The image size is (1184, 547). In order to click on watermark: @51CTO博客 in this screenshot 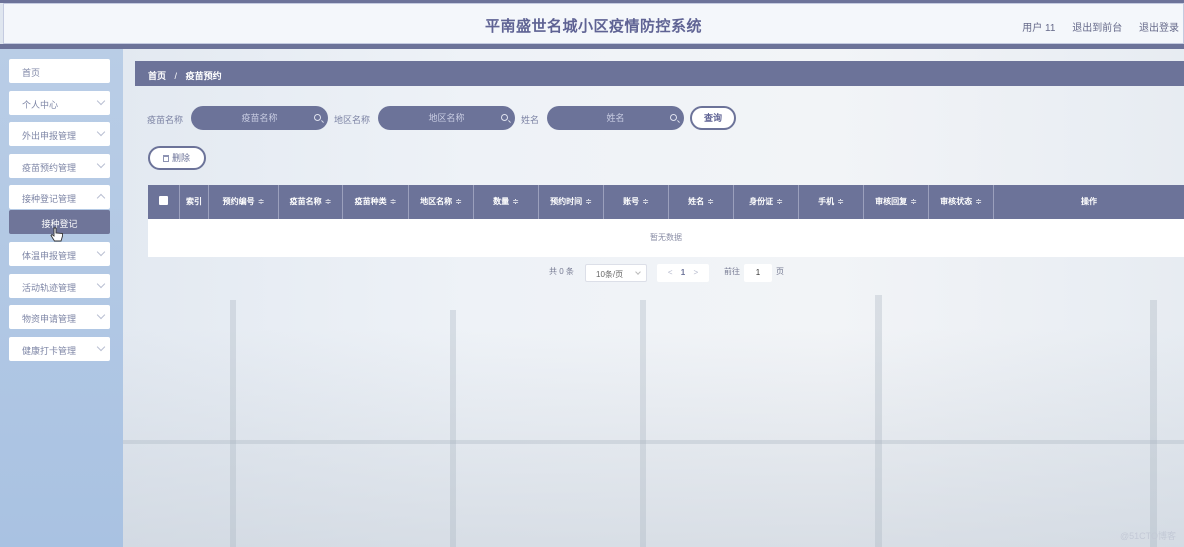, I will do `click(1148, 536)`.